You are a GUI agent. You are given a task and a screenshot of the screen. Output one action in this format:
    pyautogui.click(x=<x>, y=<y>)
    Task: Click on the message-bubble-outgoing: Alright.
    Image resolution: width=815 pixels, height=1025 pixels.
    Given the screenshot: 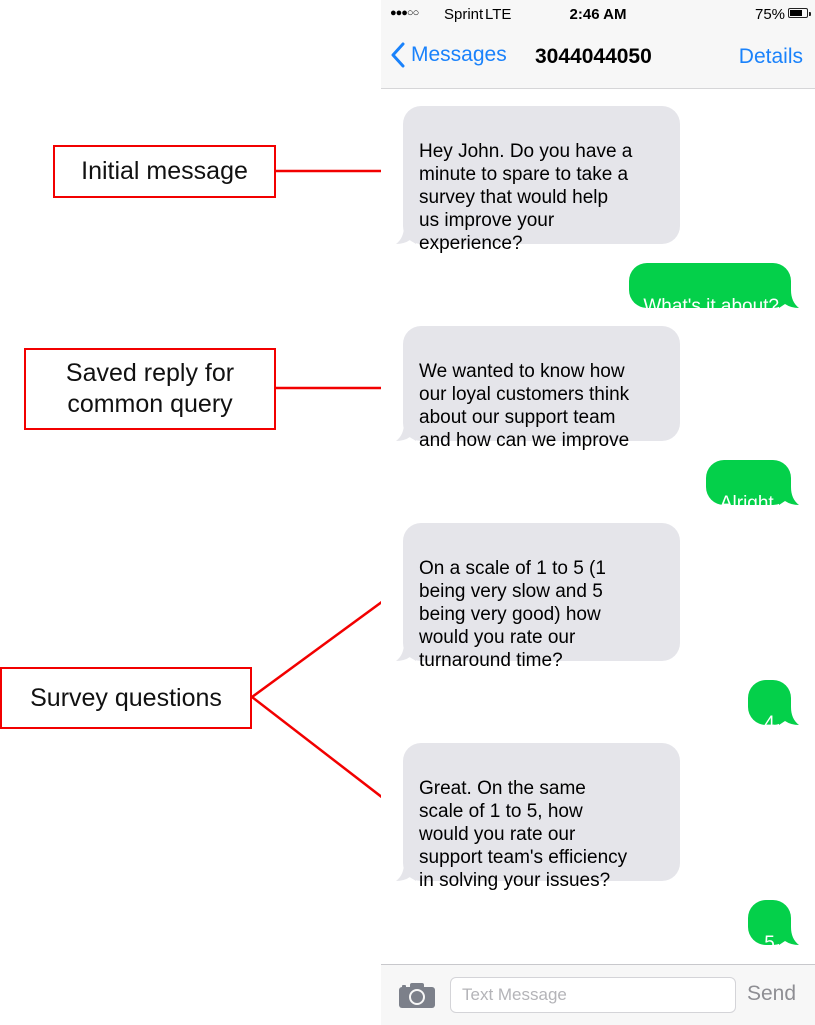 What is the action you would take?
    pyautogui.click(x=752, y=487)
    